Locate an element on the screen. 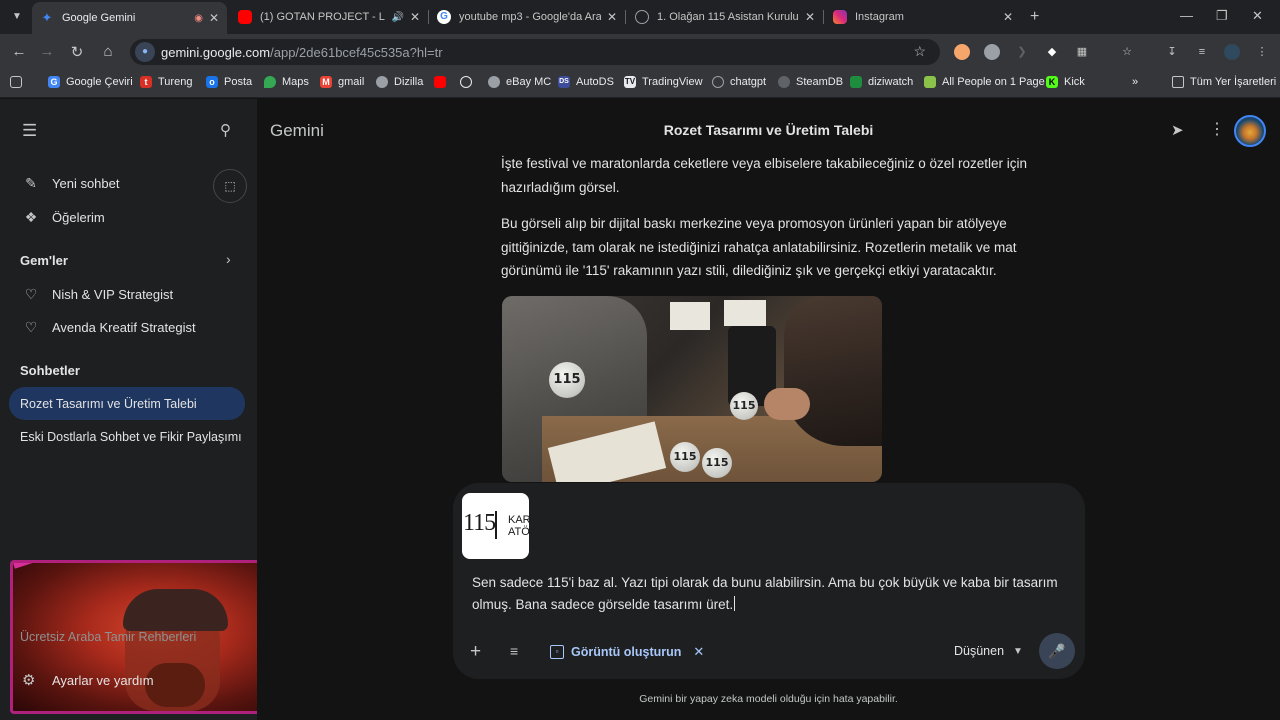 The image size is (1280, 720). bookmark-autods: DS AutoDS is located at coordinates (586, 82).